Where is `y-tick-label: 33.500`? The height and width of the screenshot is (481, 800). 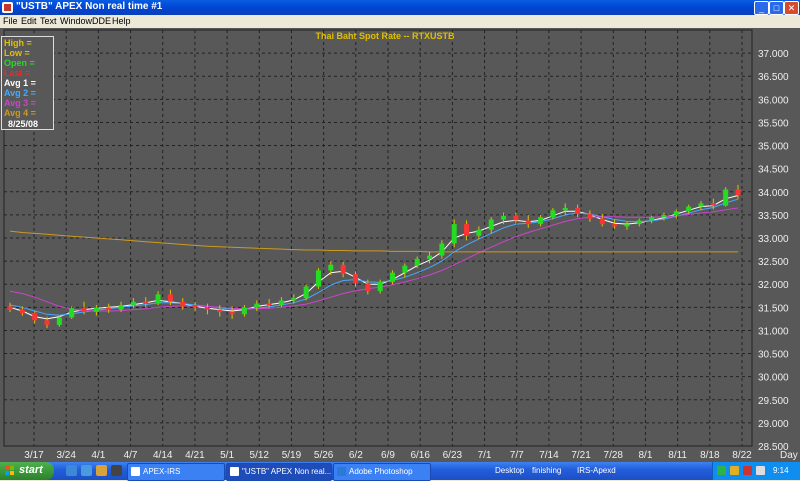
y-tick-label: 33.500 is located at coordinates (773, 216).